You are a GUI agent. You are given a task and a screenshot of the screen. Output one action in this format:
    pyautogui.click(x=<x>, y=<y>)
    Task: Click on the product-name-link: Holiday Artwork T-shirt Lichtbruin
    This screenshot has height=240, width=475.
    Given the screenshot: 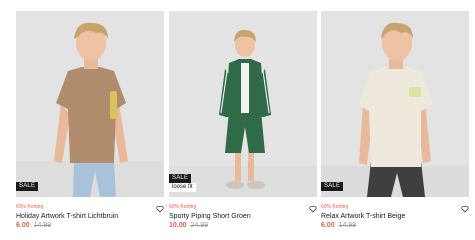 What is the action you would take?
    pyautogui.click(x=90, y=216)
    